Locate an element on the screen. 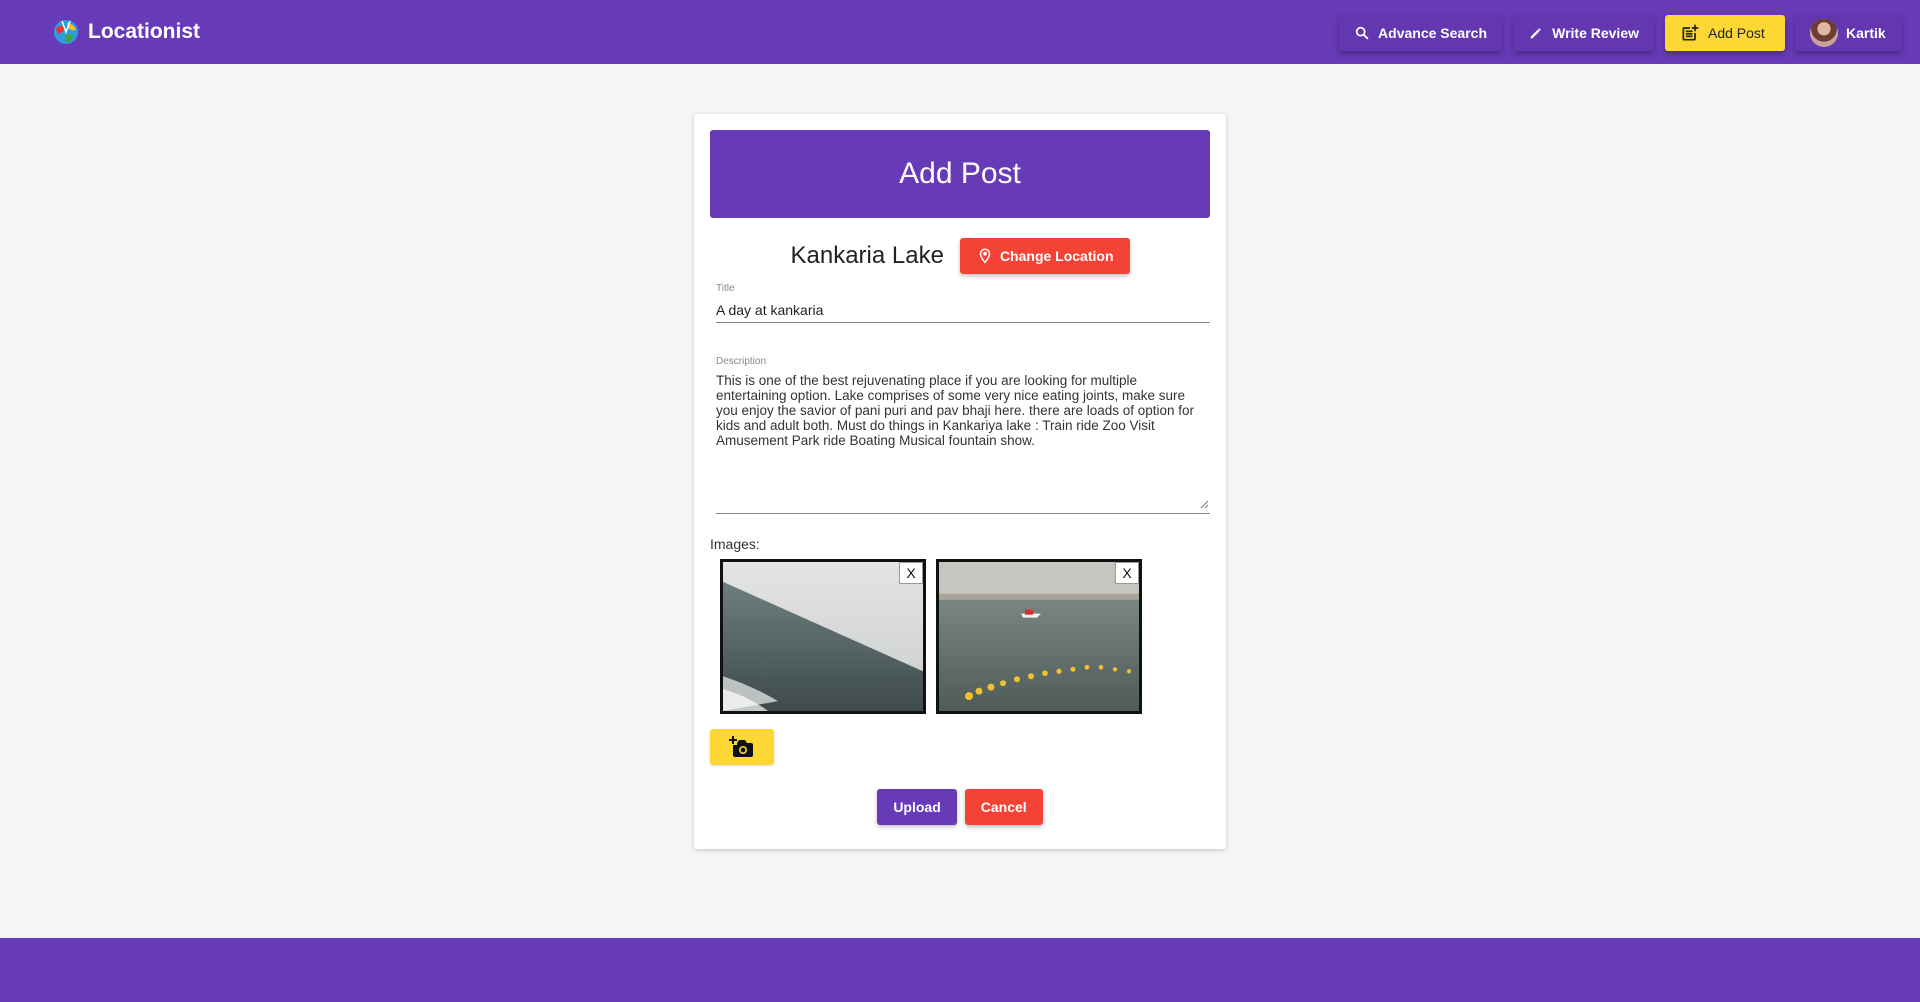 The height and width of the screenshot is (1002, 1920). upload-button: Upload is located at coordinates (917, 807).